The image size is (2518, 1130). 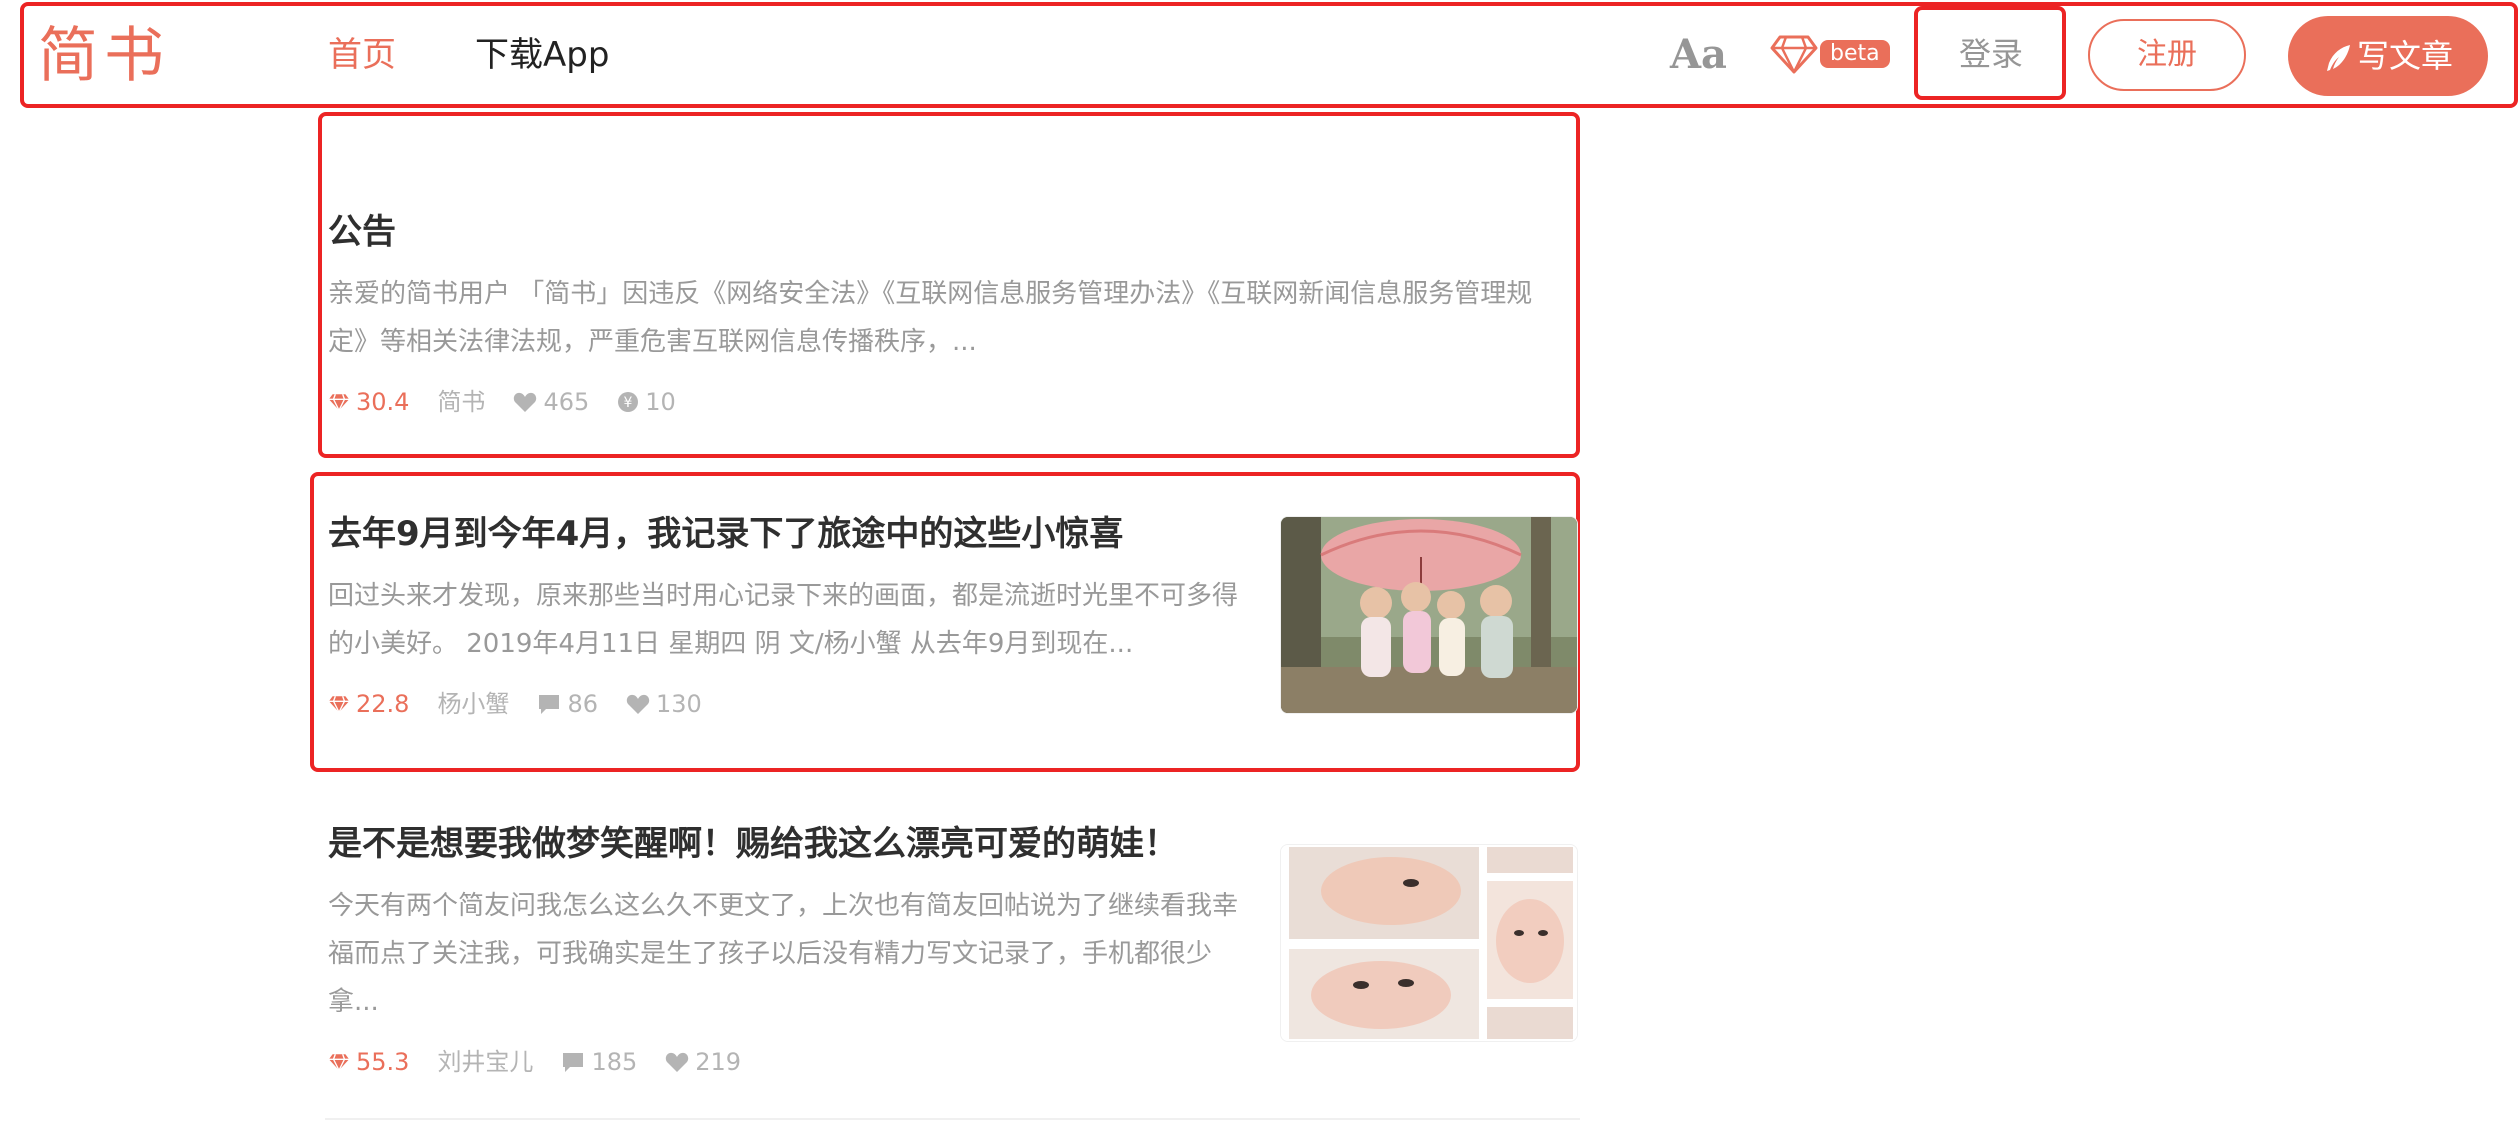 I want to click on comments-count: 185, so click(x=599, y=1062).